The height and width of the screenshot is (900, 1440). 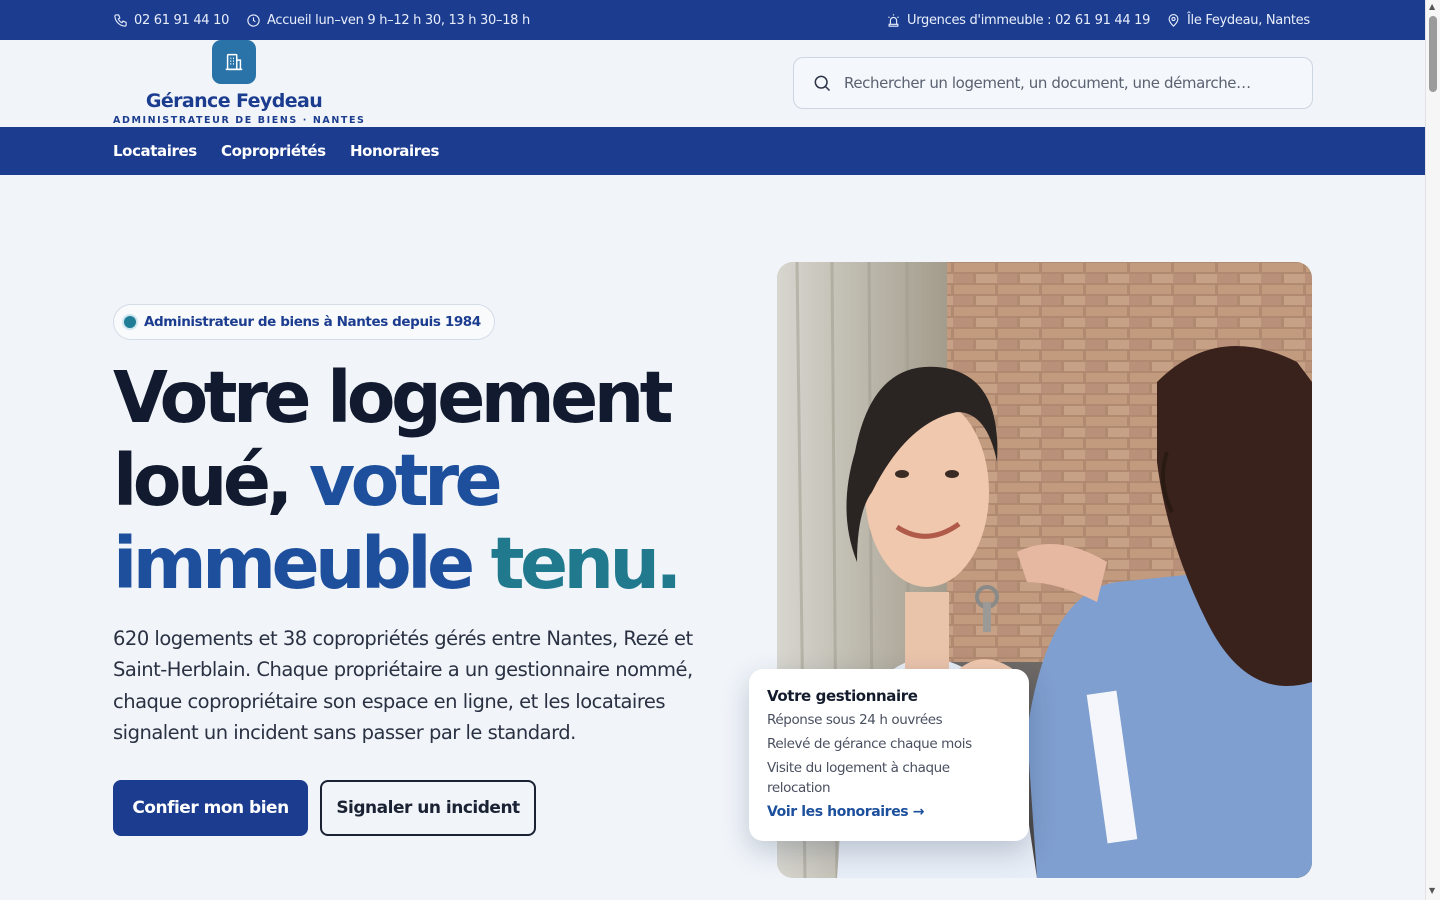 I want to click on emergency-phone: Urgences d'immeuble : 02 61 91 44 19, so click(x=1029, y=20).